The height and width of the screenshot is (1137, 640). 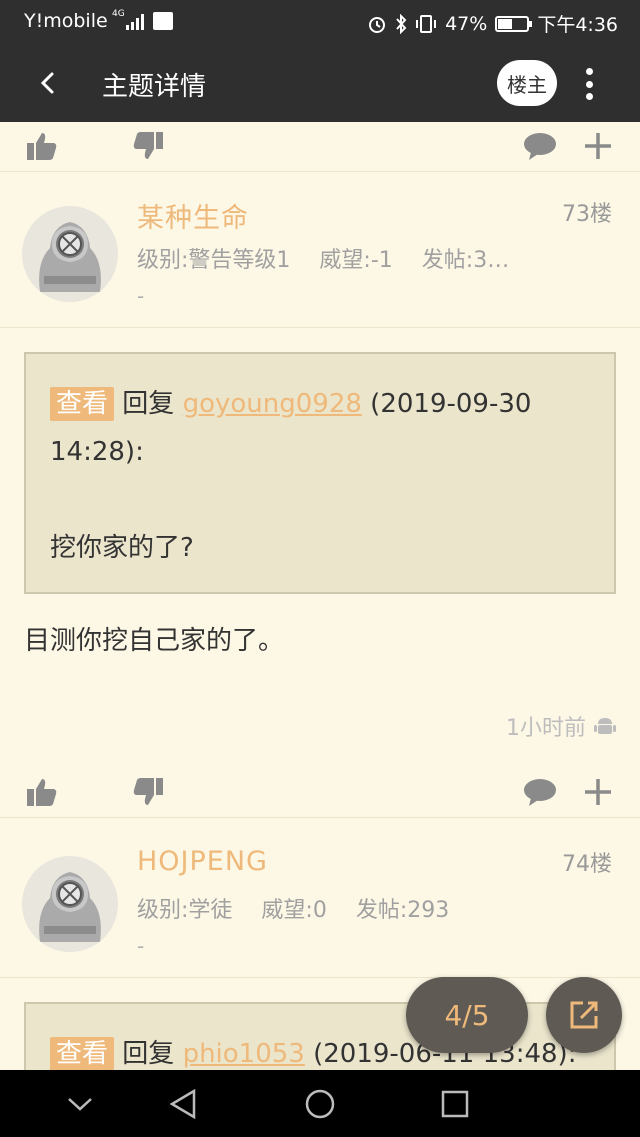 I want to click on triangle-back-icon, so click(x=182, y=1104).